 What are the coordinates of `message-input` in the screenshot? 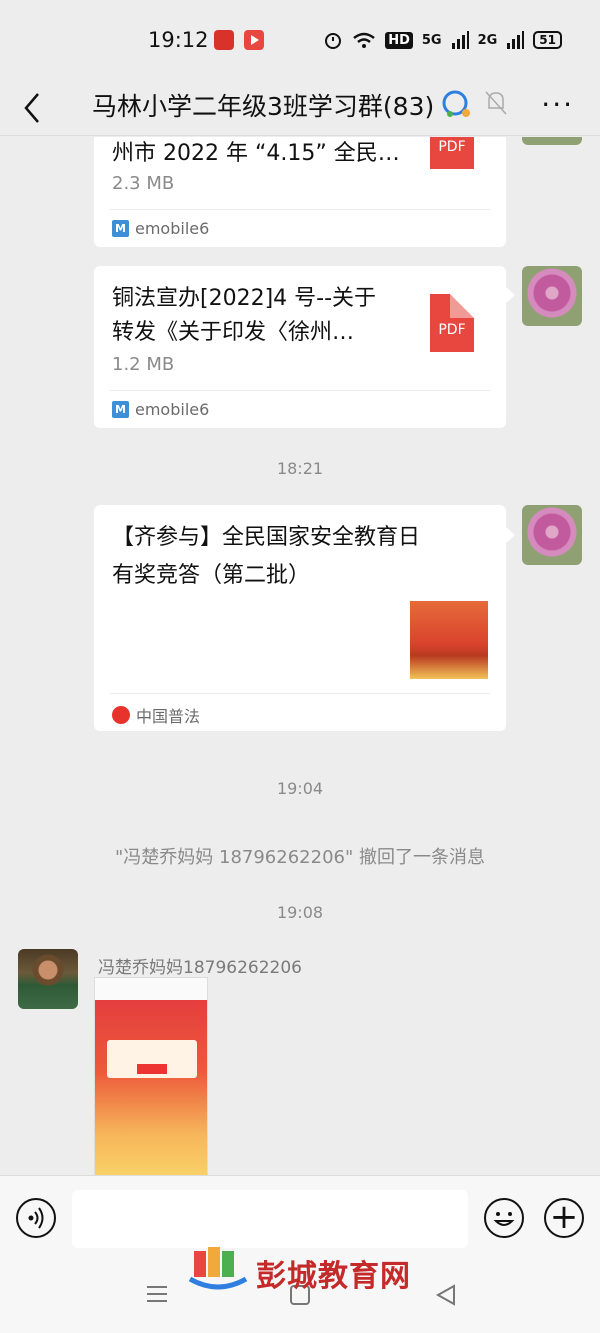 It's located at (270, 1219).